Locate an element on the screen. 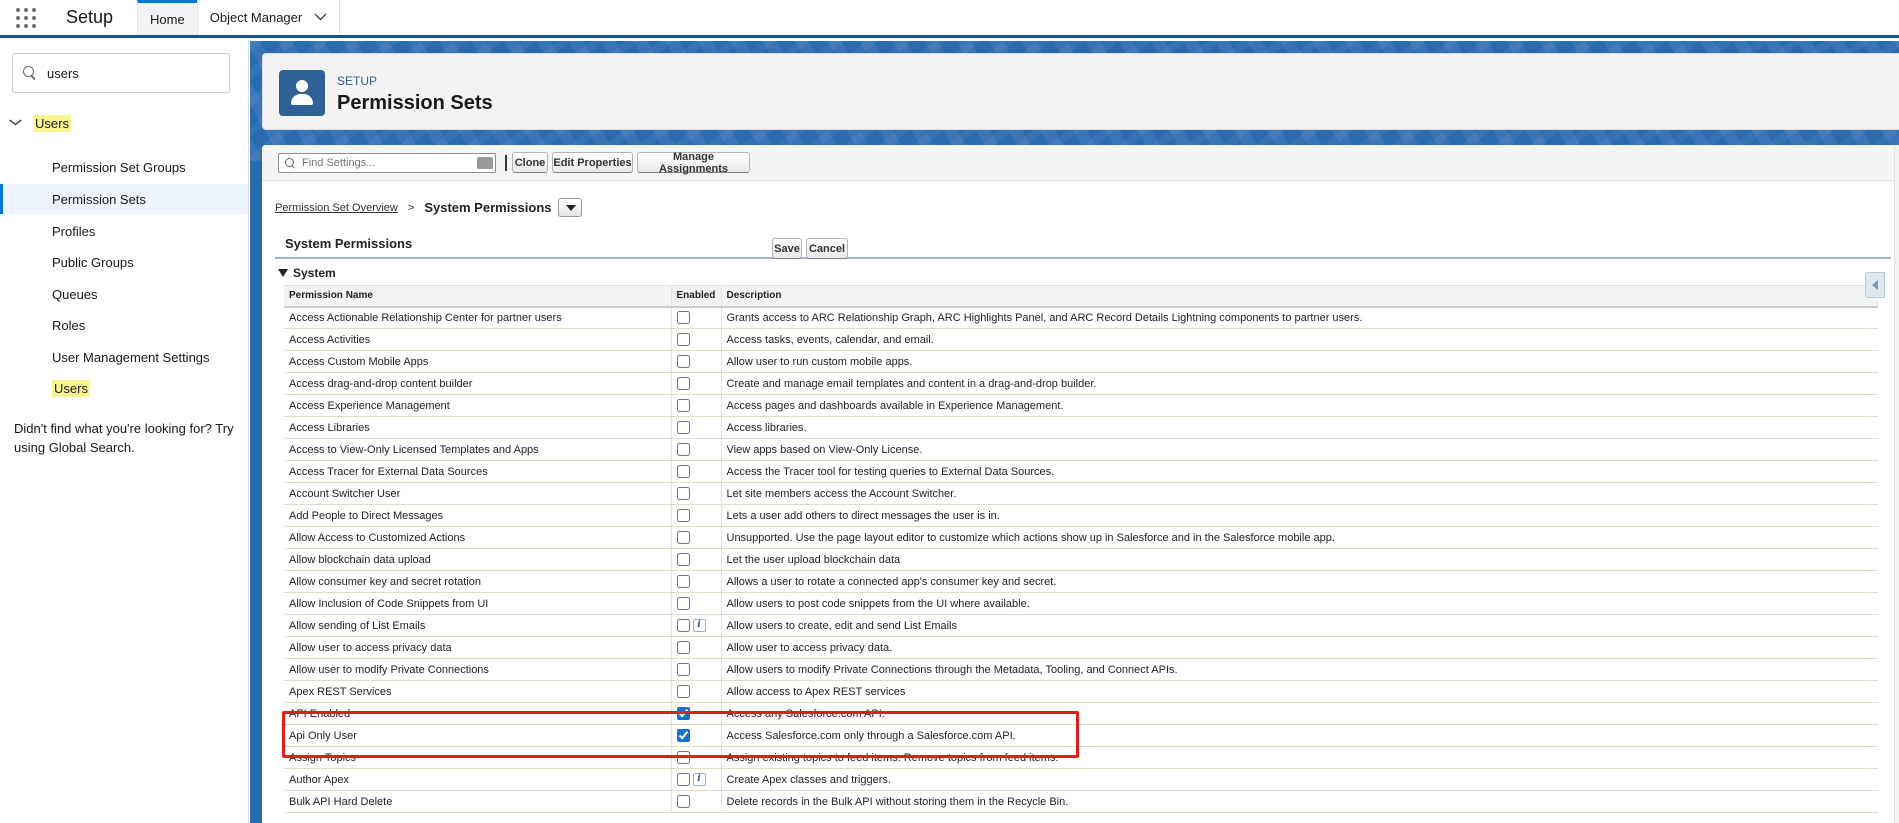 Image resolution: width=1899 pixels, height=823 pixels. sidebar-item-roles: Roles is located at coordinates (124, 325).